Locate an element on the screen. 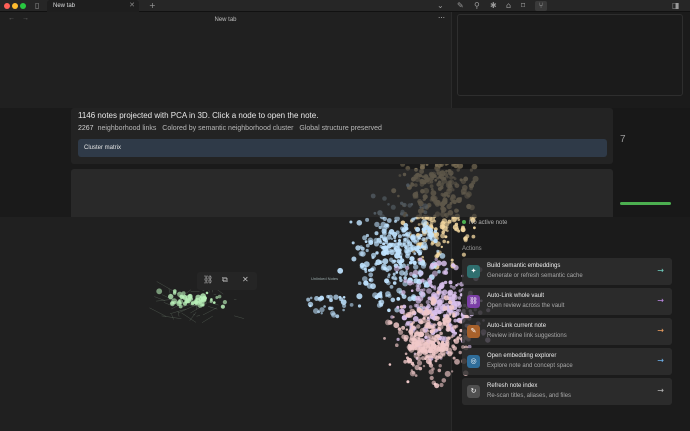  tag-icon: ⌂ is located at coordinates (508, 6).